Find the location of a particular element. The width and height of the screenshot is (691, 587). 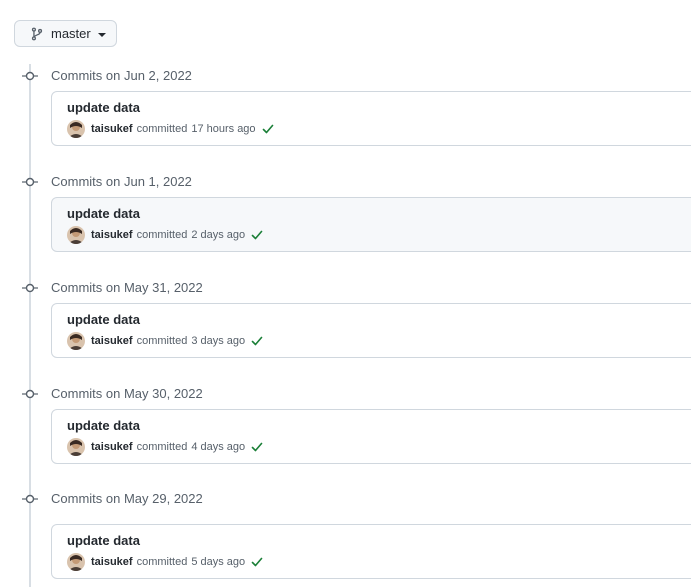

commit-meta: taisukef committed 17 hours ago is located at coordinates (170, 129).